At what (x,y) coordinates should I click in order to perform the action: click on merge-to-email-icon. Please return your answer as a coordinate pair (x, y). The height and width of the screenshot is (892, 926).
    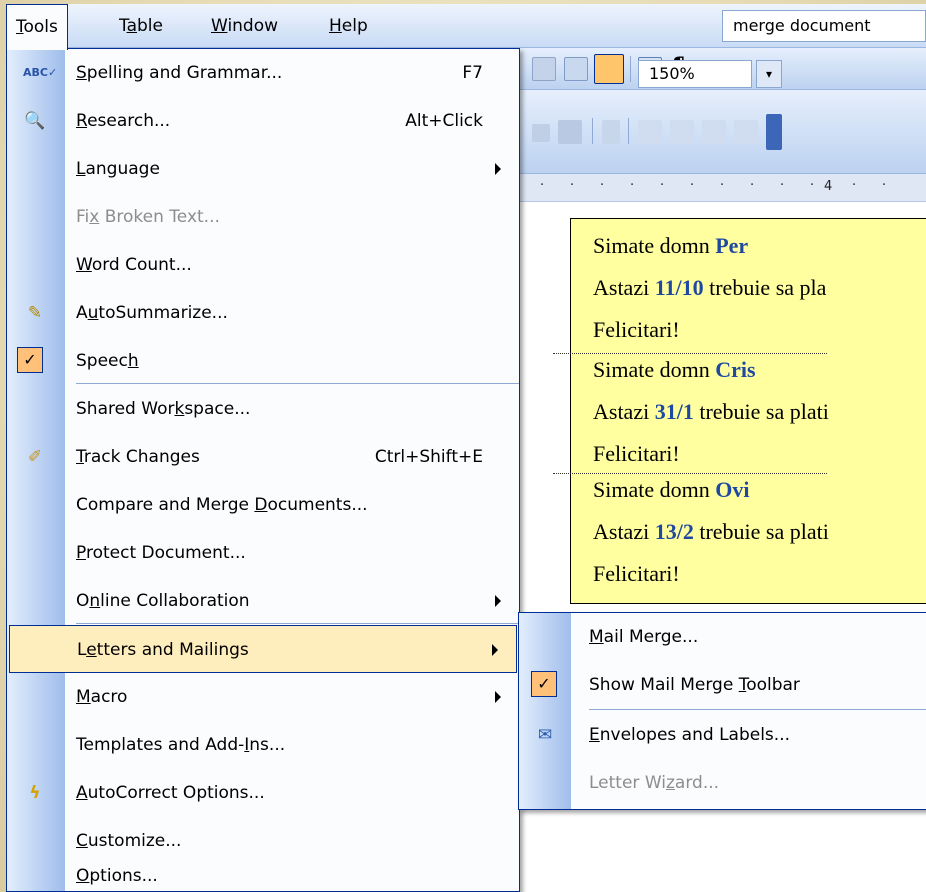
    Looking at the image, I should click on (714, 132).